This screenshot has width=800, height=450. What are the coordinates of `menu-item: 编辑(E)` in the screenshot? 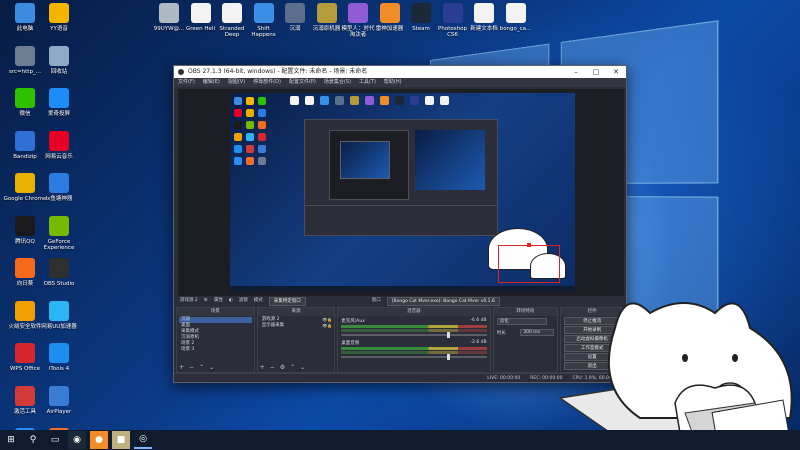 It's located at (211, 82).